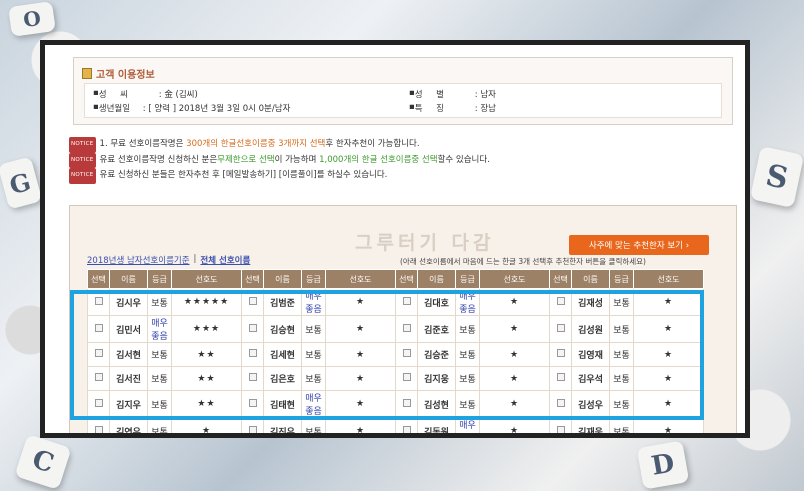  I want to click on preference-stars: ★★★, so click(206, 329).